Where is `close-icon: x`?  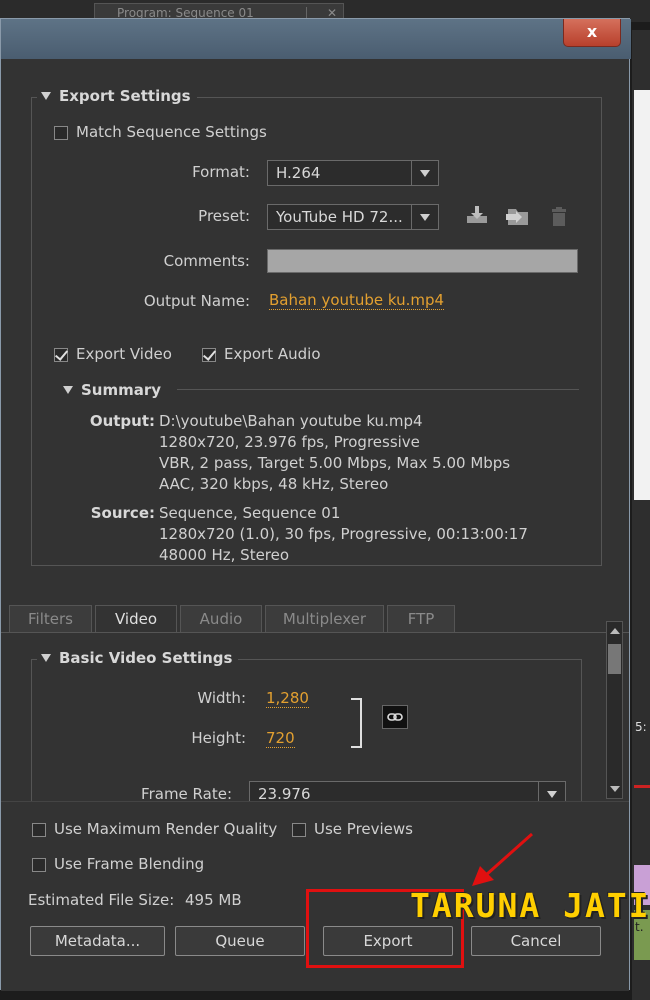
close-icon: x is located at coordinates (592, 31).